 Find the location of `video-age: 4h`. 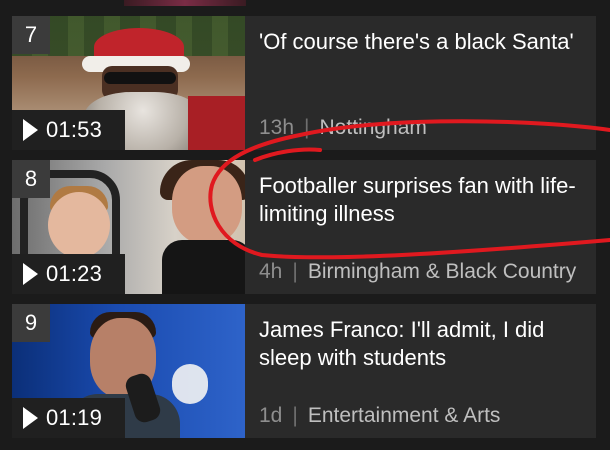

video-age: 4h is located at coordinates (271, 271).